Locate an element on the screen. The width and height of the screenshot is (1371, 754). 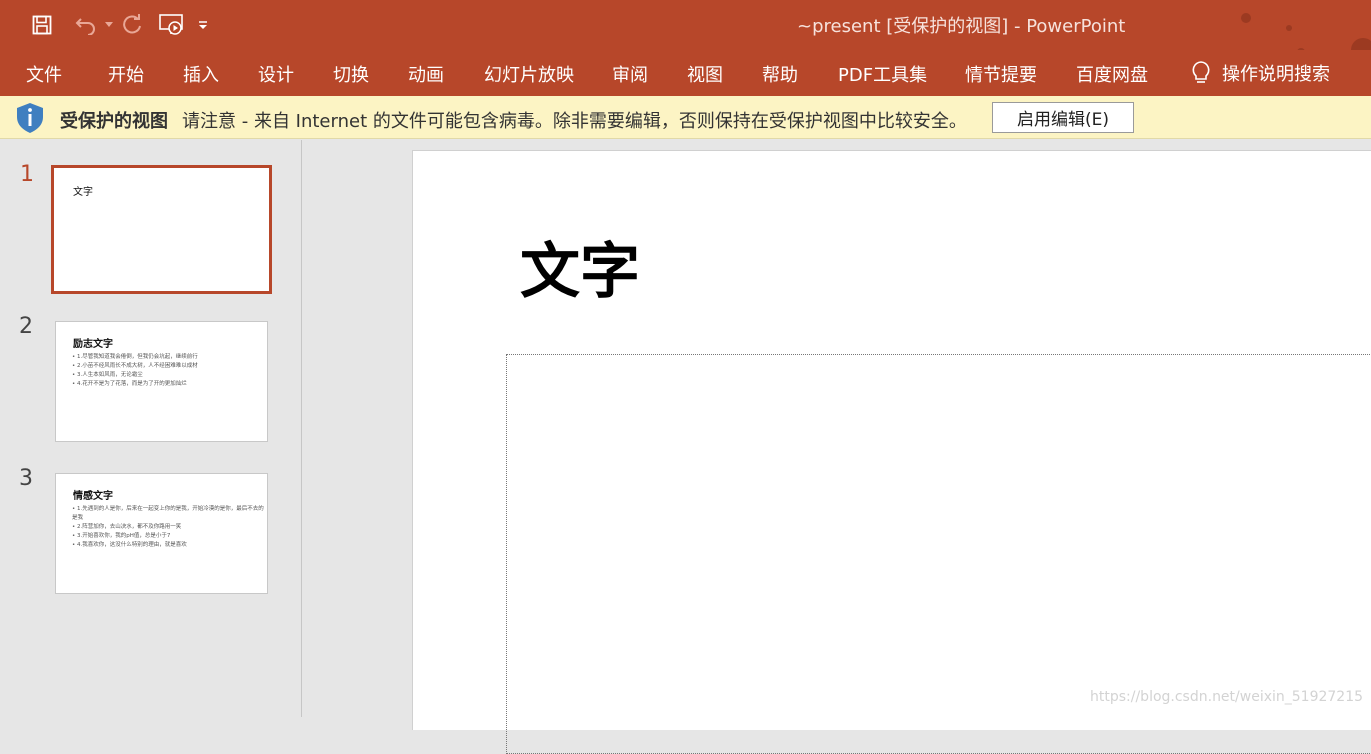
slideshow-from-start-icon is located at coordinates (171, 24).